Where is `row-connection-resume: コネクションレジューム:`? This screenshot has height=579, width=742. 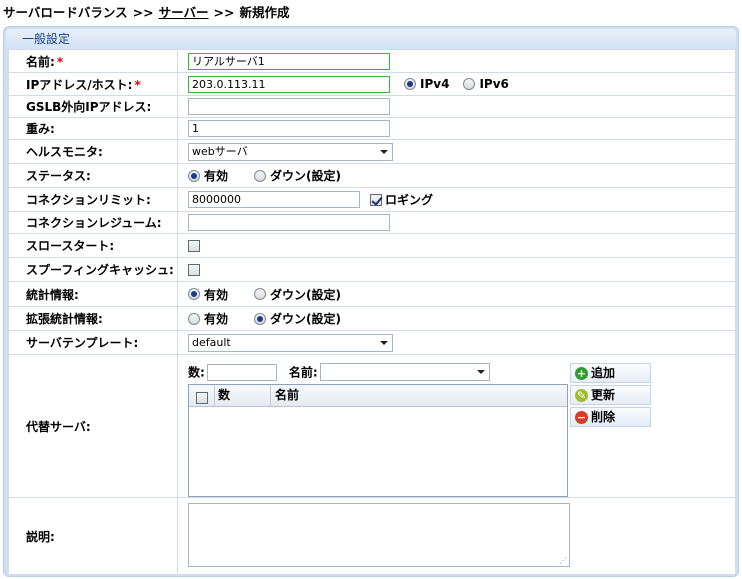
row-connection-resume: コネクションレジューム: is located at coordinates (372, 222).